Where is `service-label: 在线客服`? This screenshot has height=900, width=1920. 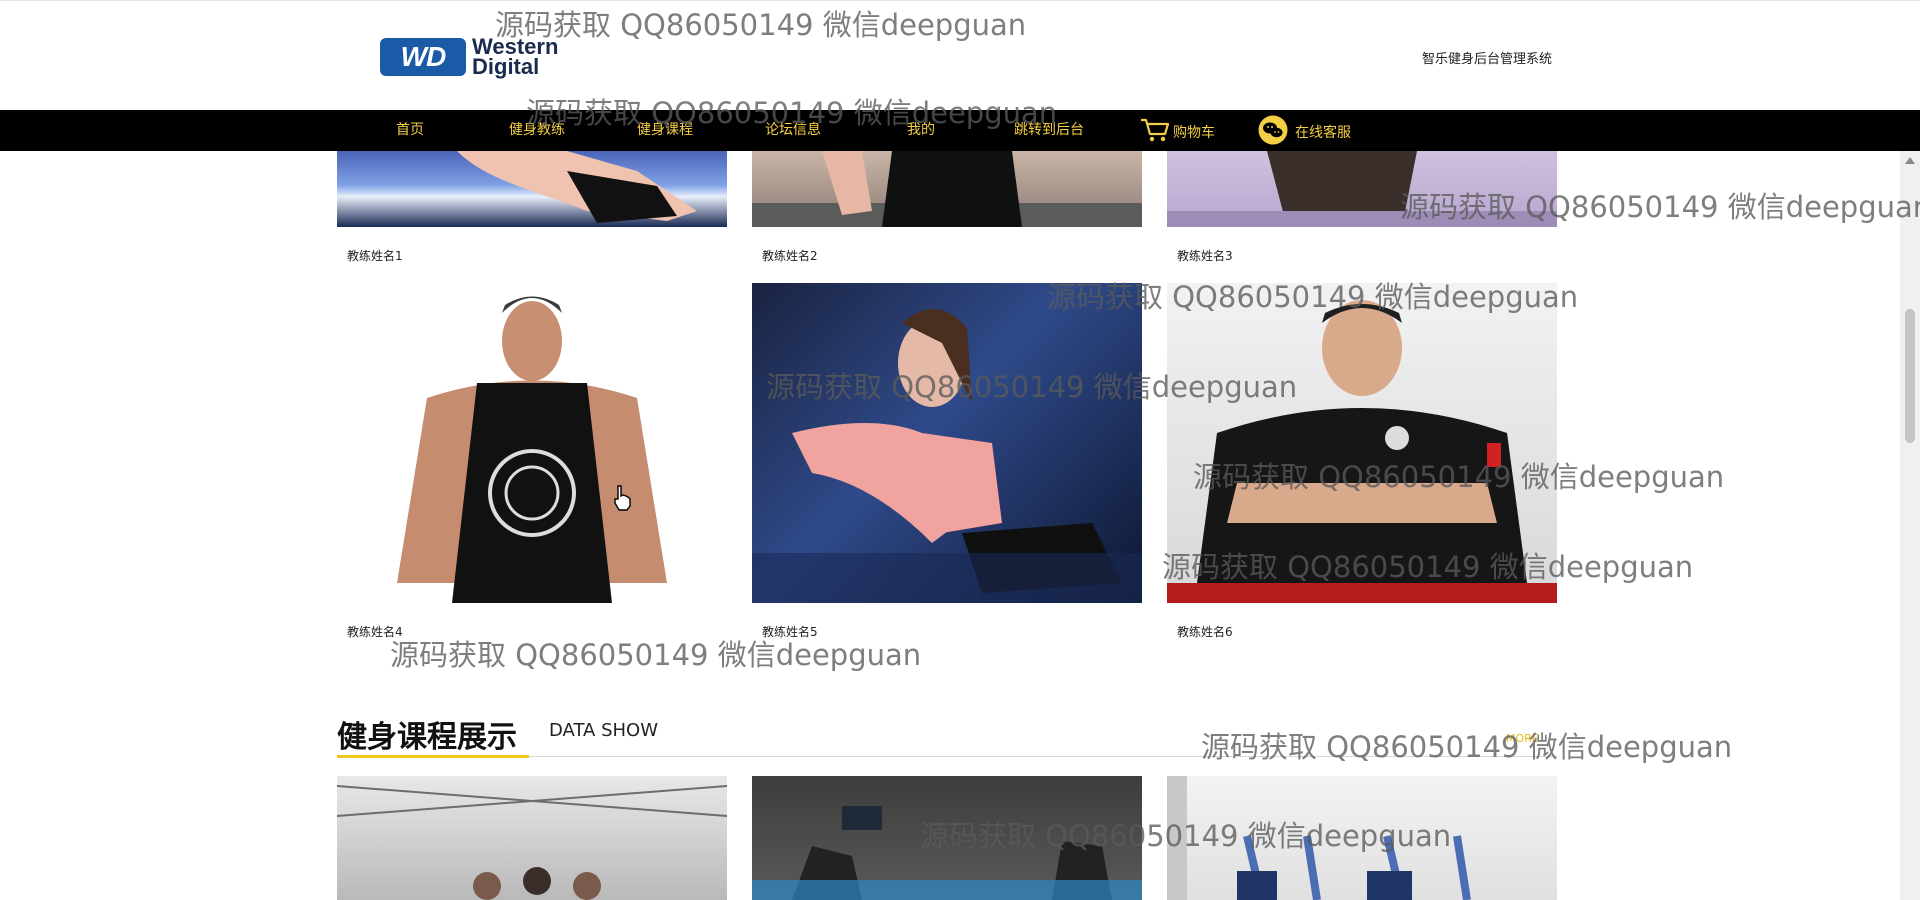
service-label: 在线客服 is located at coordinates (1323, 133).